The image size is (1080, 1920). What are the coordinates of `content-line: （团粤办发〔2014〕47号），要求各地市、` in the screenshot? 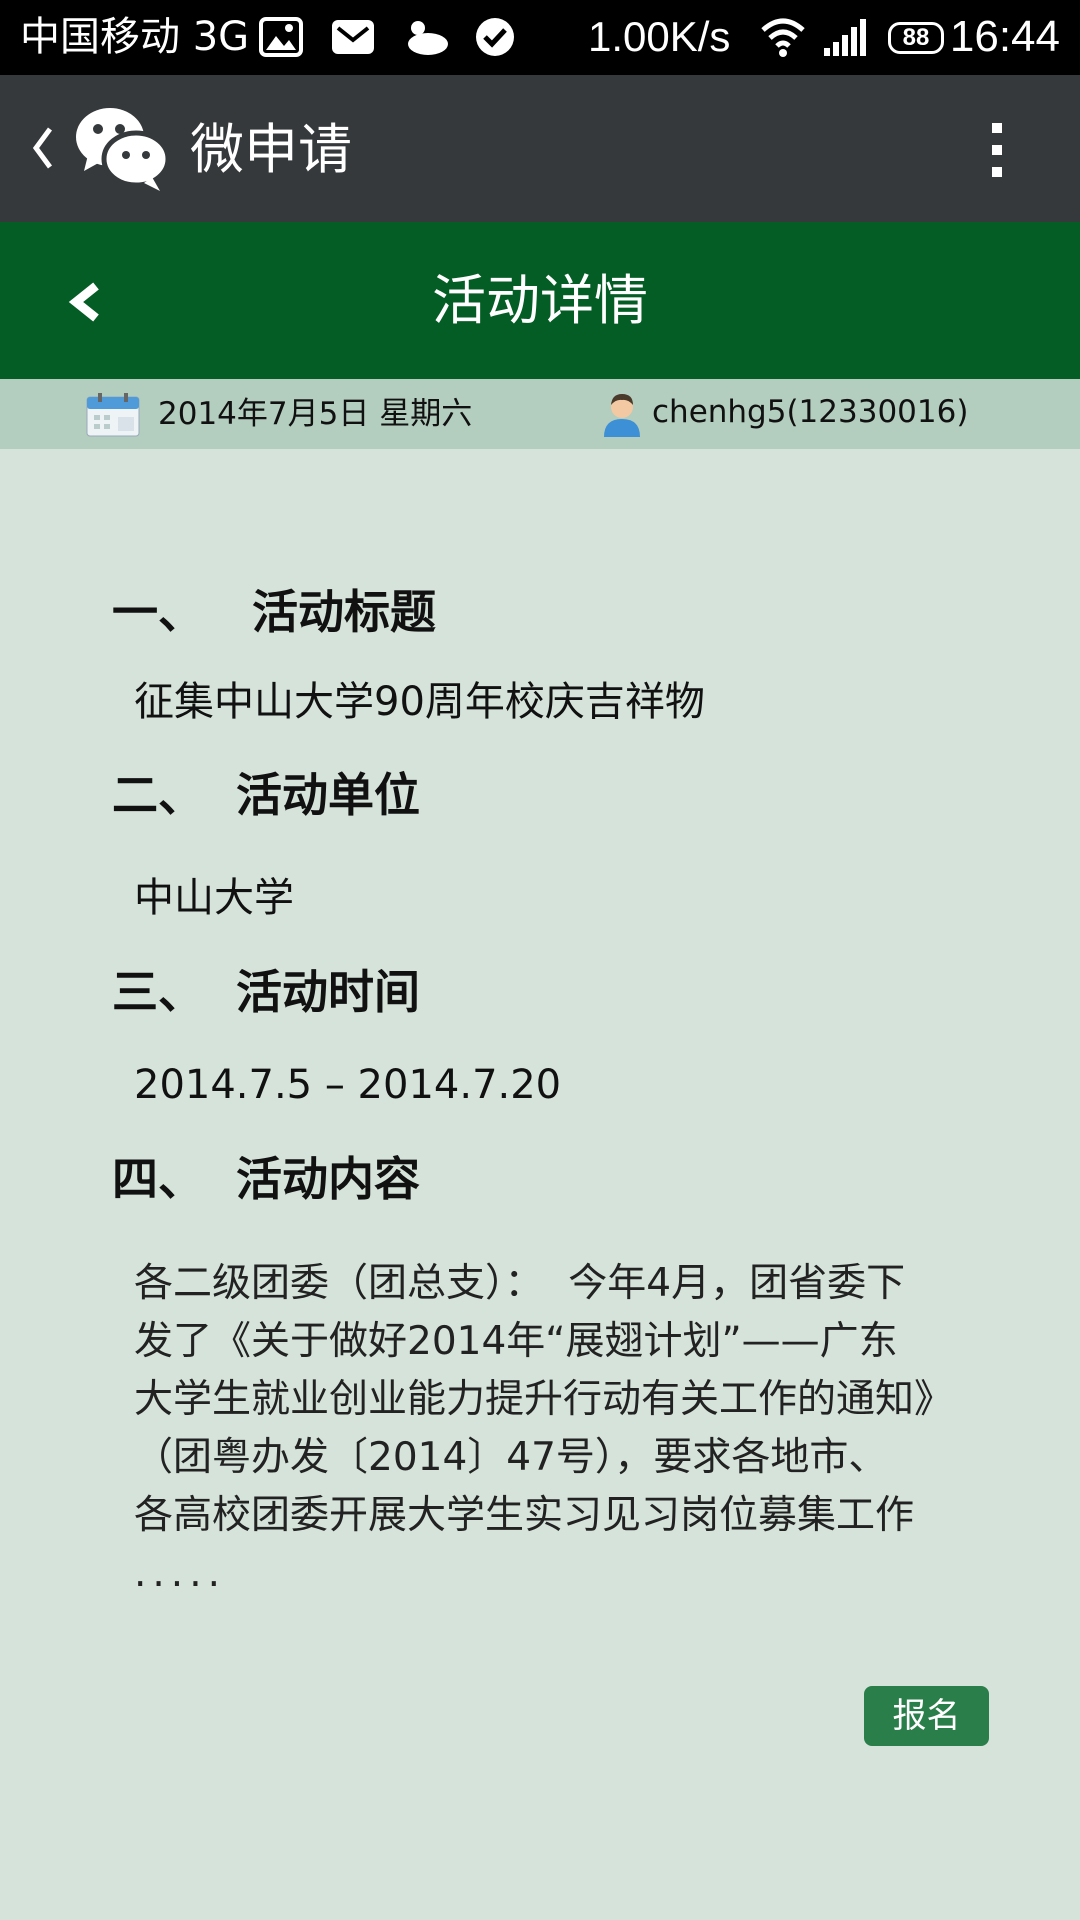 It's located at (511, 1457).